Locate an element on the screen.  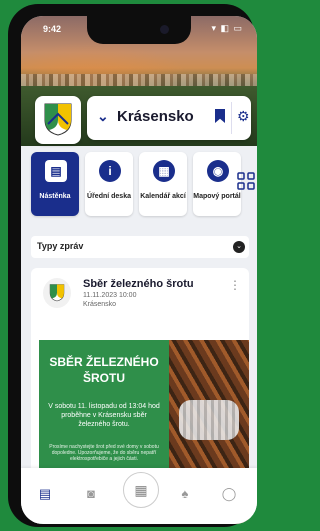
tile-dashboard: ▤ Nástěnka is located at coordinates (55, 184).